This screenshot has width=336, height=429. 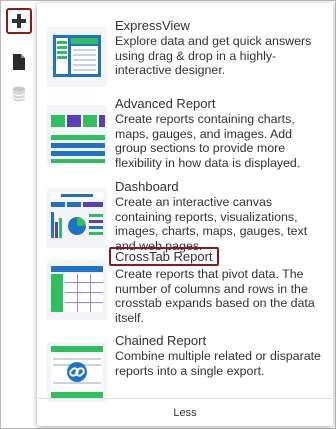 What do you see at coordinates (185, 412) in the screenshot?
I see `less-button: Less` at bounding box center [185, 412].